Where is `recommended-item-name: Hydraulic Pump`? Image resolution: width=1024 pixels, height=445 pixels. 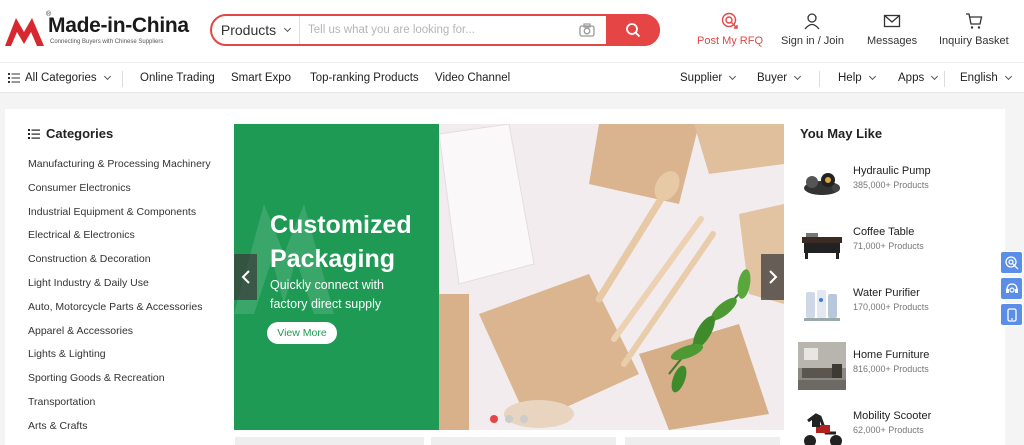
recommended-item-name: Hydraulic Pump is located at coordinates (892, 171).